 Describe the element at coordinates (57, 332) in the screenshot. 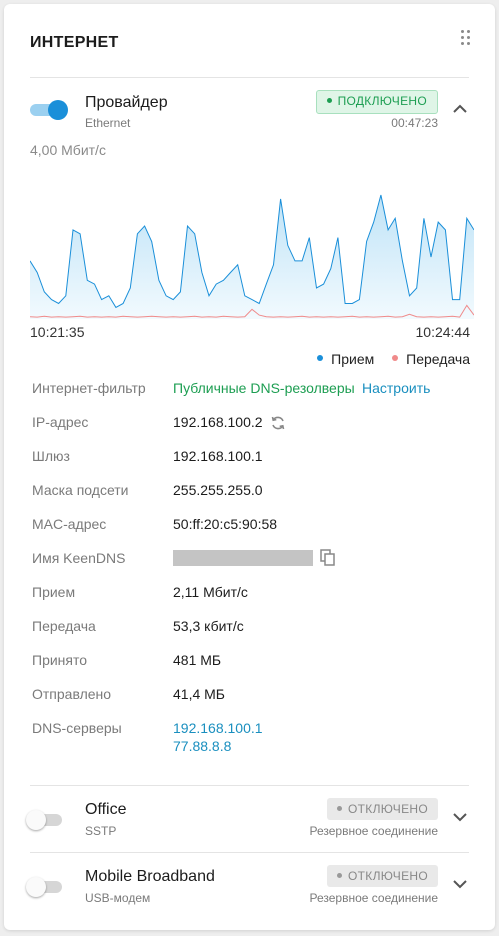

I see `x-start-label: 10:21:35` at that location.